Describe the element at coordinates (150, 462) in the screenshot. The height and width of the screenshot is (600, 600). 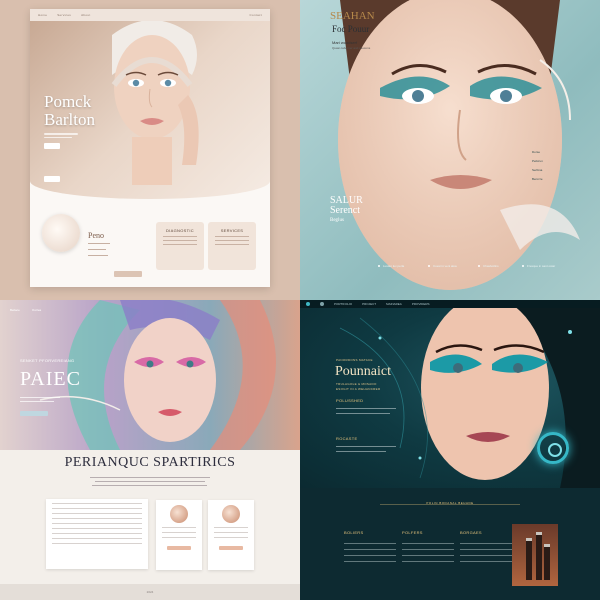
I see `section-heading: PERIANQUC SPARTIRICS` at that location.